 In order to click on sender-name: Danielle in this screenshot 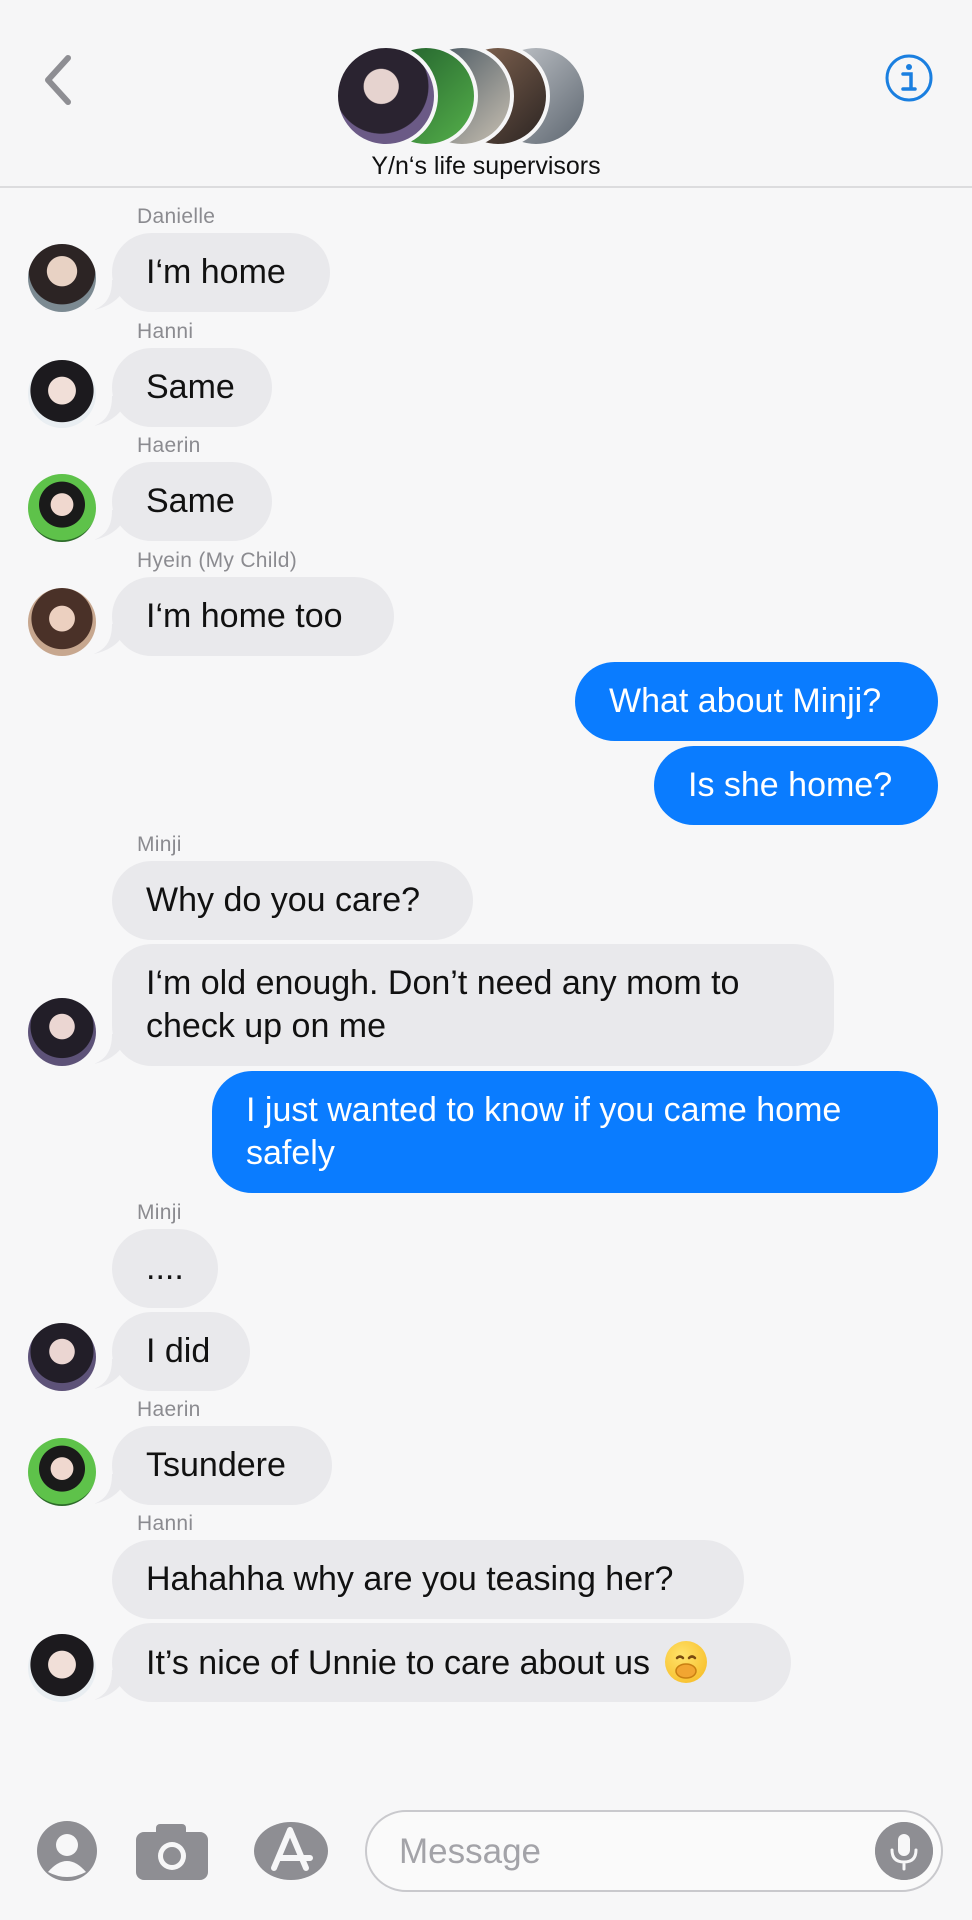, I will do `click(176, 216)`.